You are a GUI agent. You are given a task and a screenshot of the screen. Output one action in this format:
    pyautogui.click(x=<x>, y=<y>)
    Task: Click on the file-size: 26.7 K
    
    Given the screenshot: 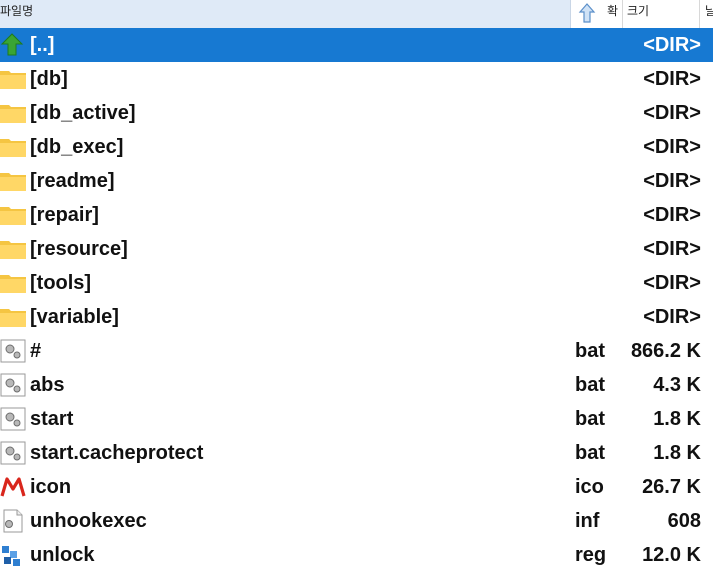 What is the action you would take?
    pyautogui.click(x=671, y=487)
    